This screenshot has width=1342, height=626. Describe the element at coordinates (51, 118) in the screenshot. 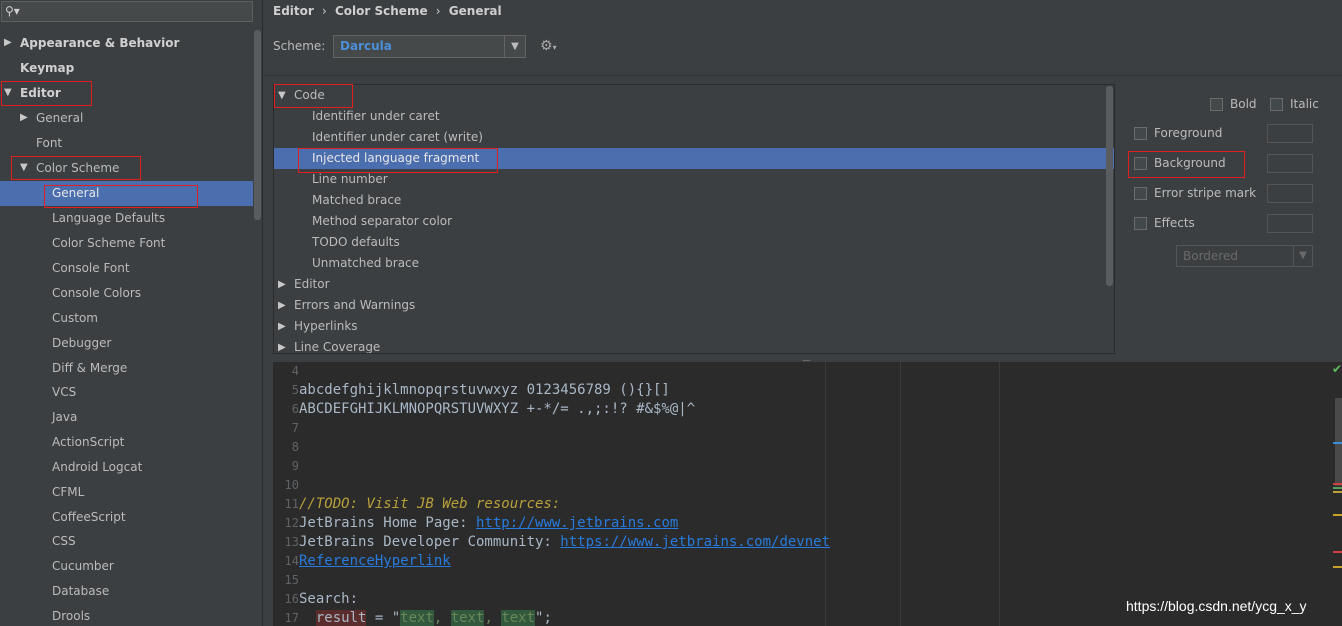

I see `sidebar-item-general: ▶ General` at that location.